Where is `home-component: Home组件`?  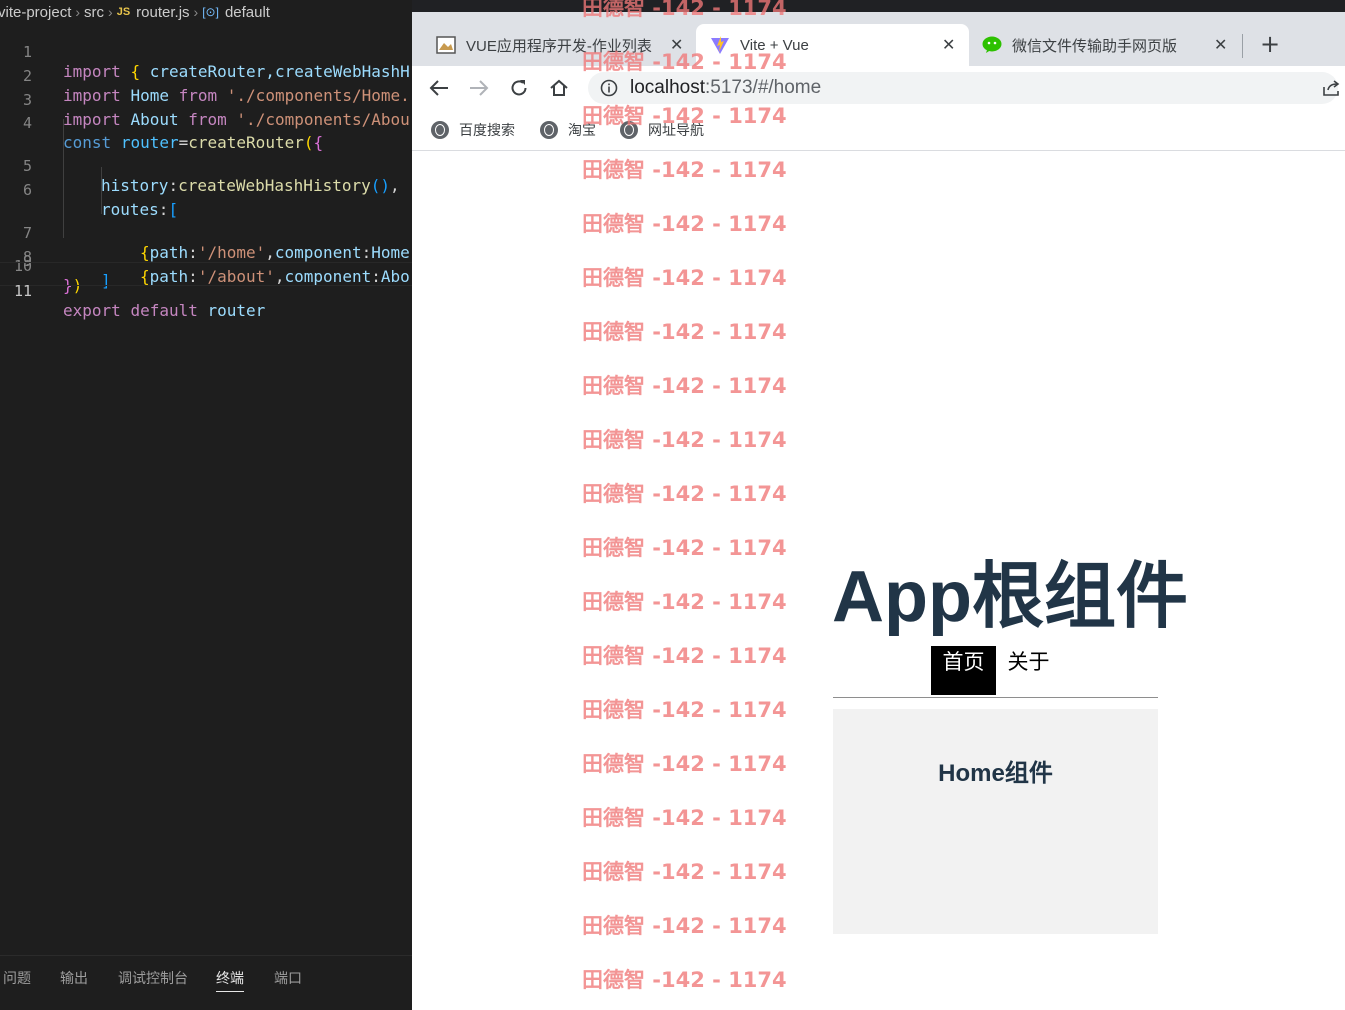
home-component: Home组件 is located at coordinates (995, 821).